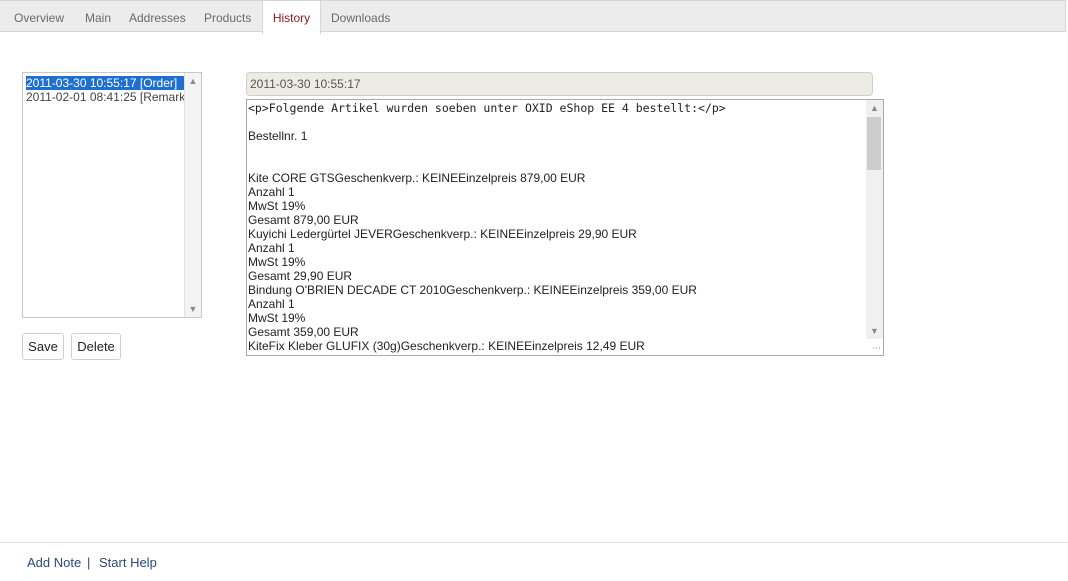 This screenshot has width=1068, height=581. Describe the element at coordinates (303, 220) in the screenshot. I see `text-line: Gesamt 879,00 EUR` at that location.